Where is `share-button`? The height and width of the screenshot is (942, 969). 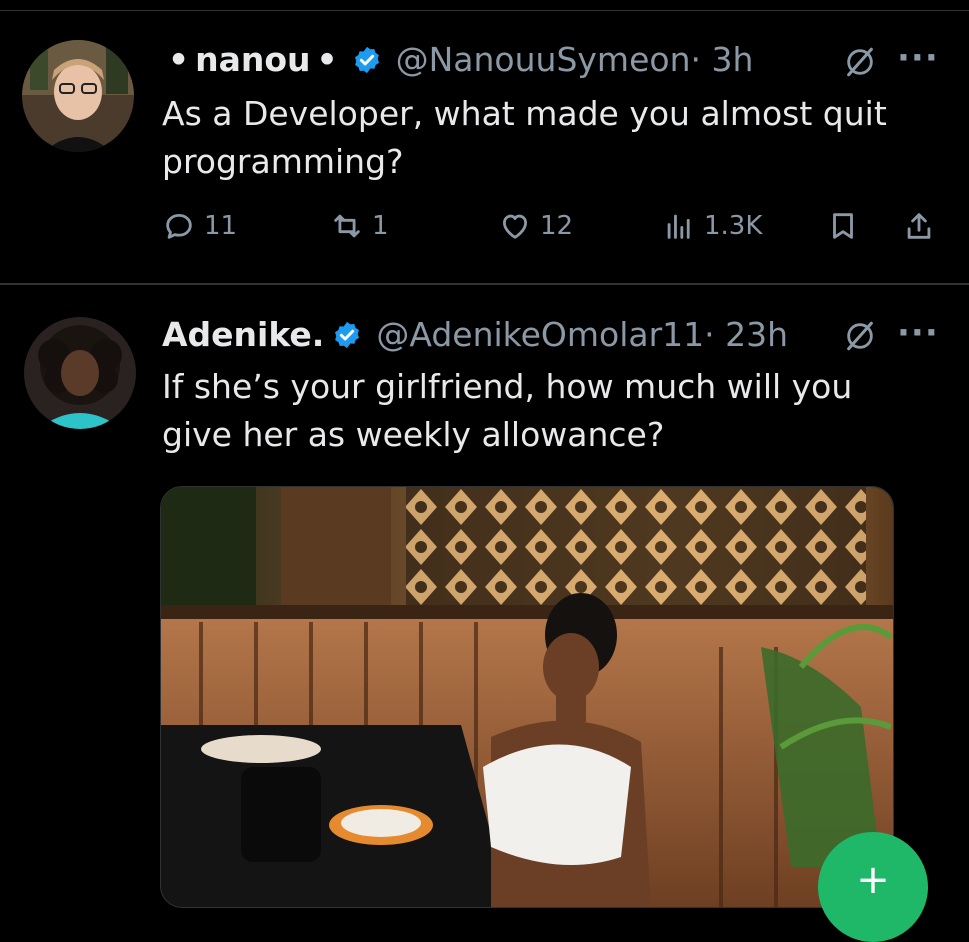
share-button is located at coordinates (919, 226).